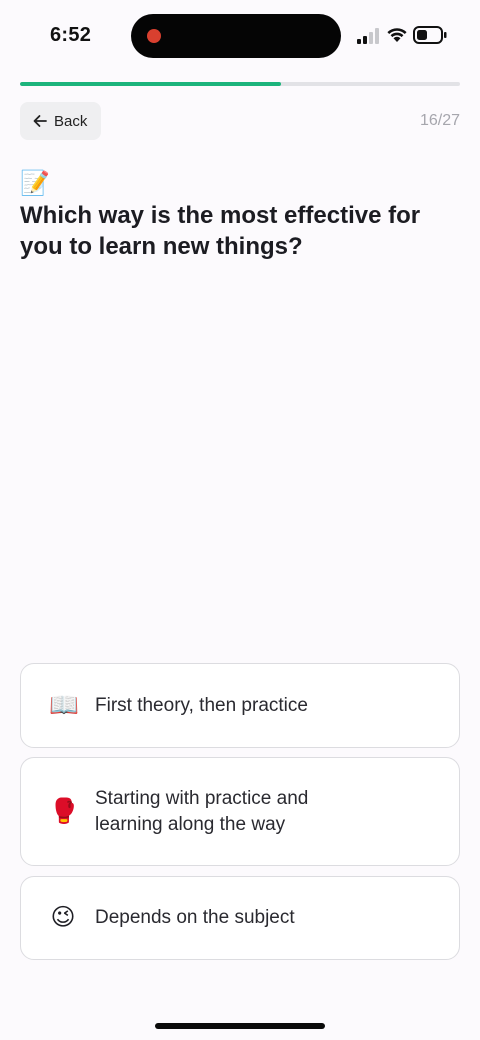 Image resolution: width=480 pixels, height=1040 pixels. I want to click on battery-icon, so click(430, 35).